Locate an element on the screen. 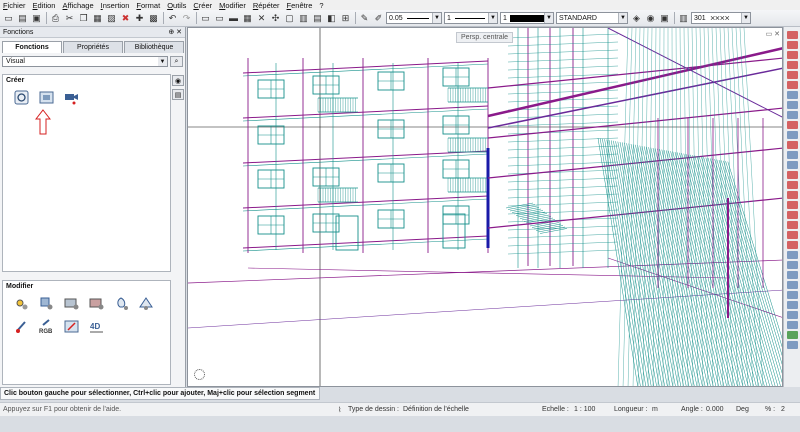 The image size is (800, 432). tab-fonctions: Fonctions is located at coordinates (32, 47).